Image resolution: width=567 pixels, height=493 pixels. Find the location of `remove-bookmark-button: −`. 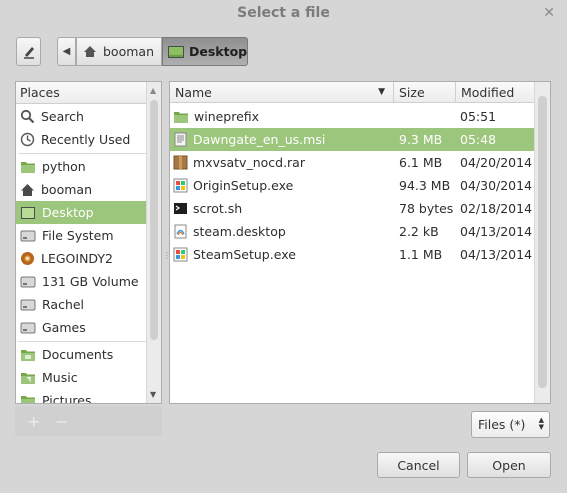

remove-bookmark-button: − is located at coordinates (61, 421).